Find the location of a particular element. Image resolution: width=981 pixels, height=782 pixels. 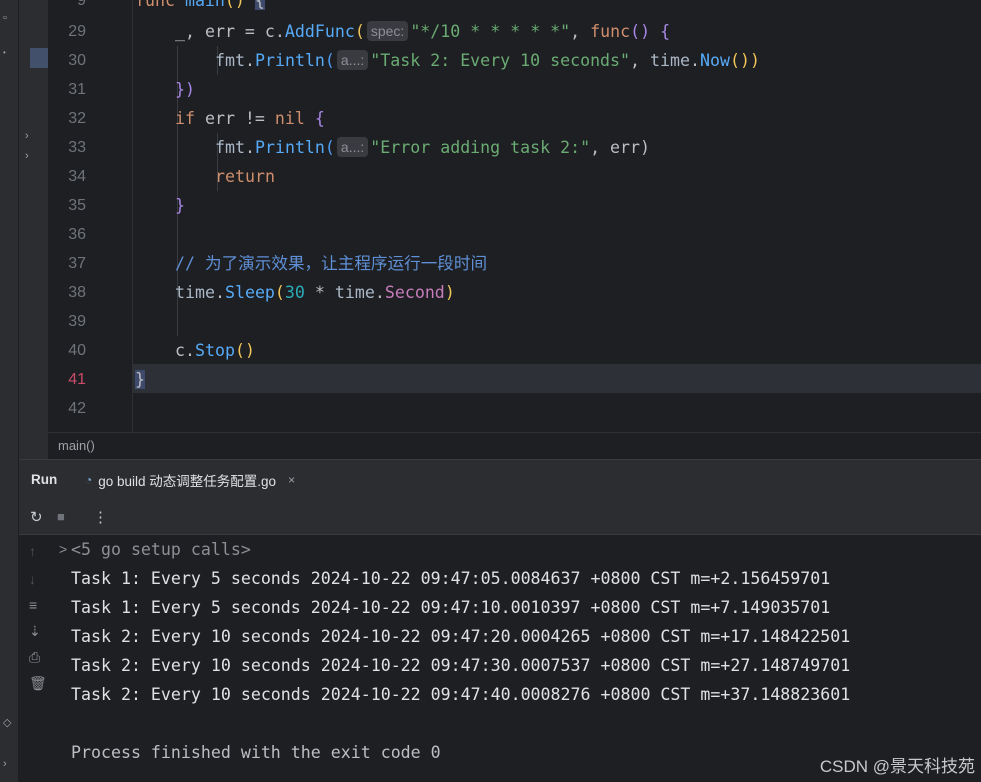

breadcrumb: main() is located at coordinates (76, 445).